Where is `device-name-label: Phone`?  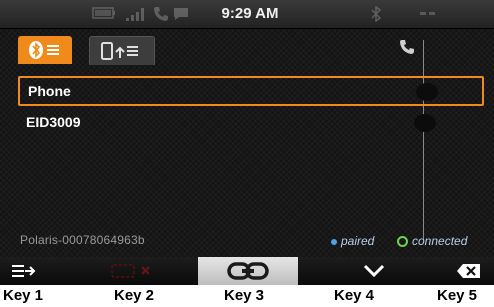
device-name-label: Phone is located at coordinates (49, 91).